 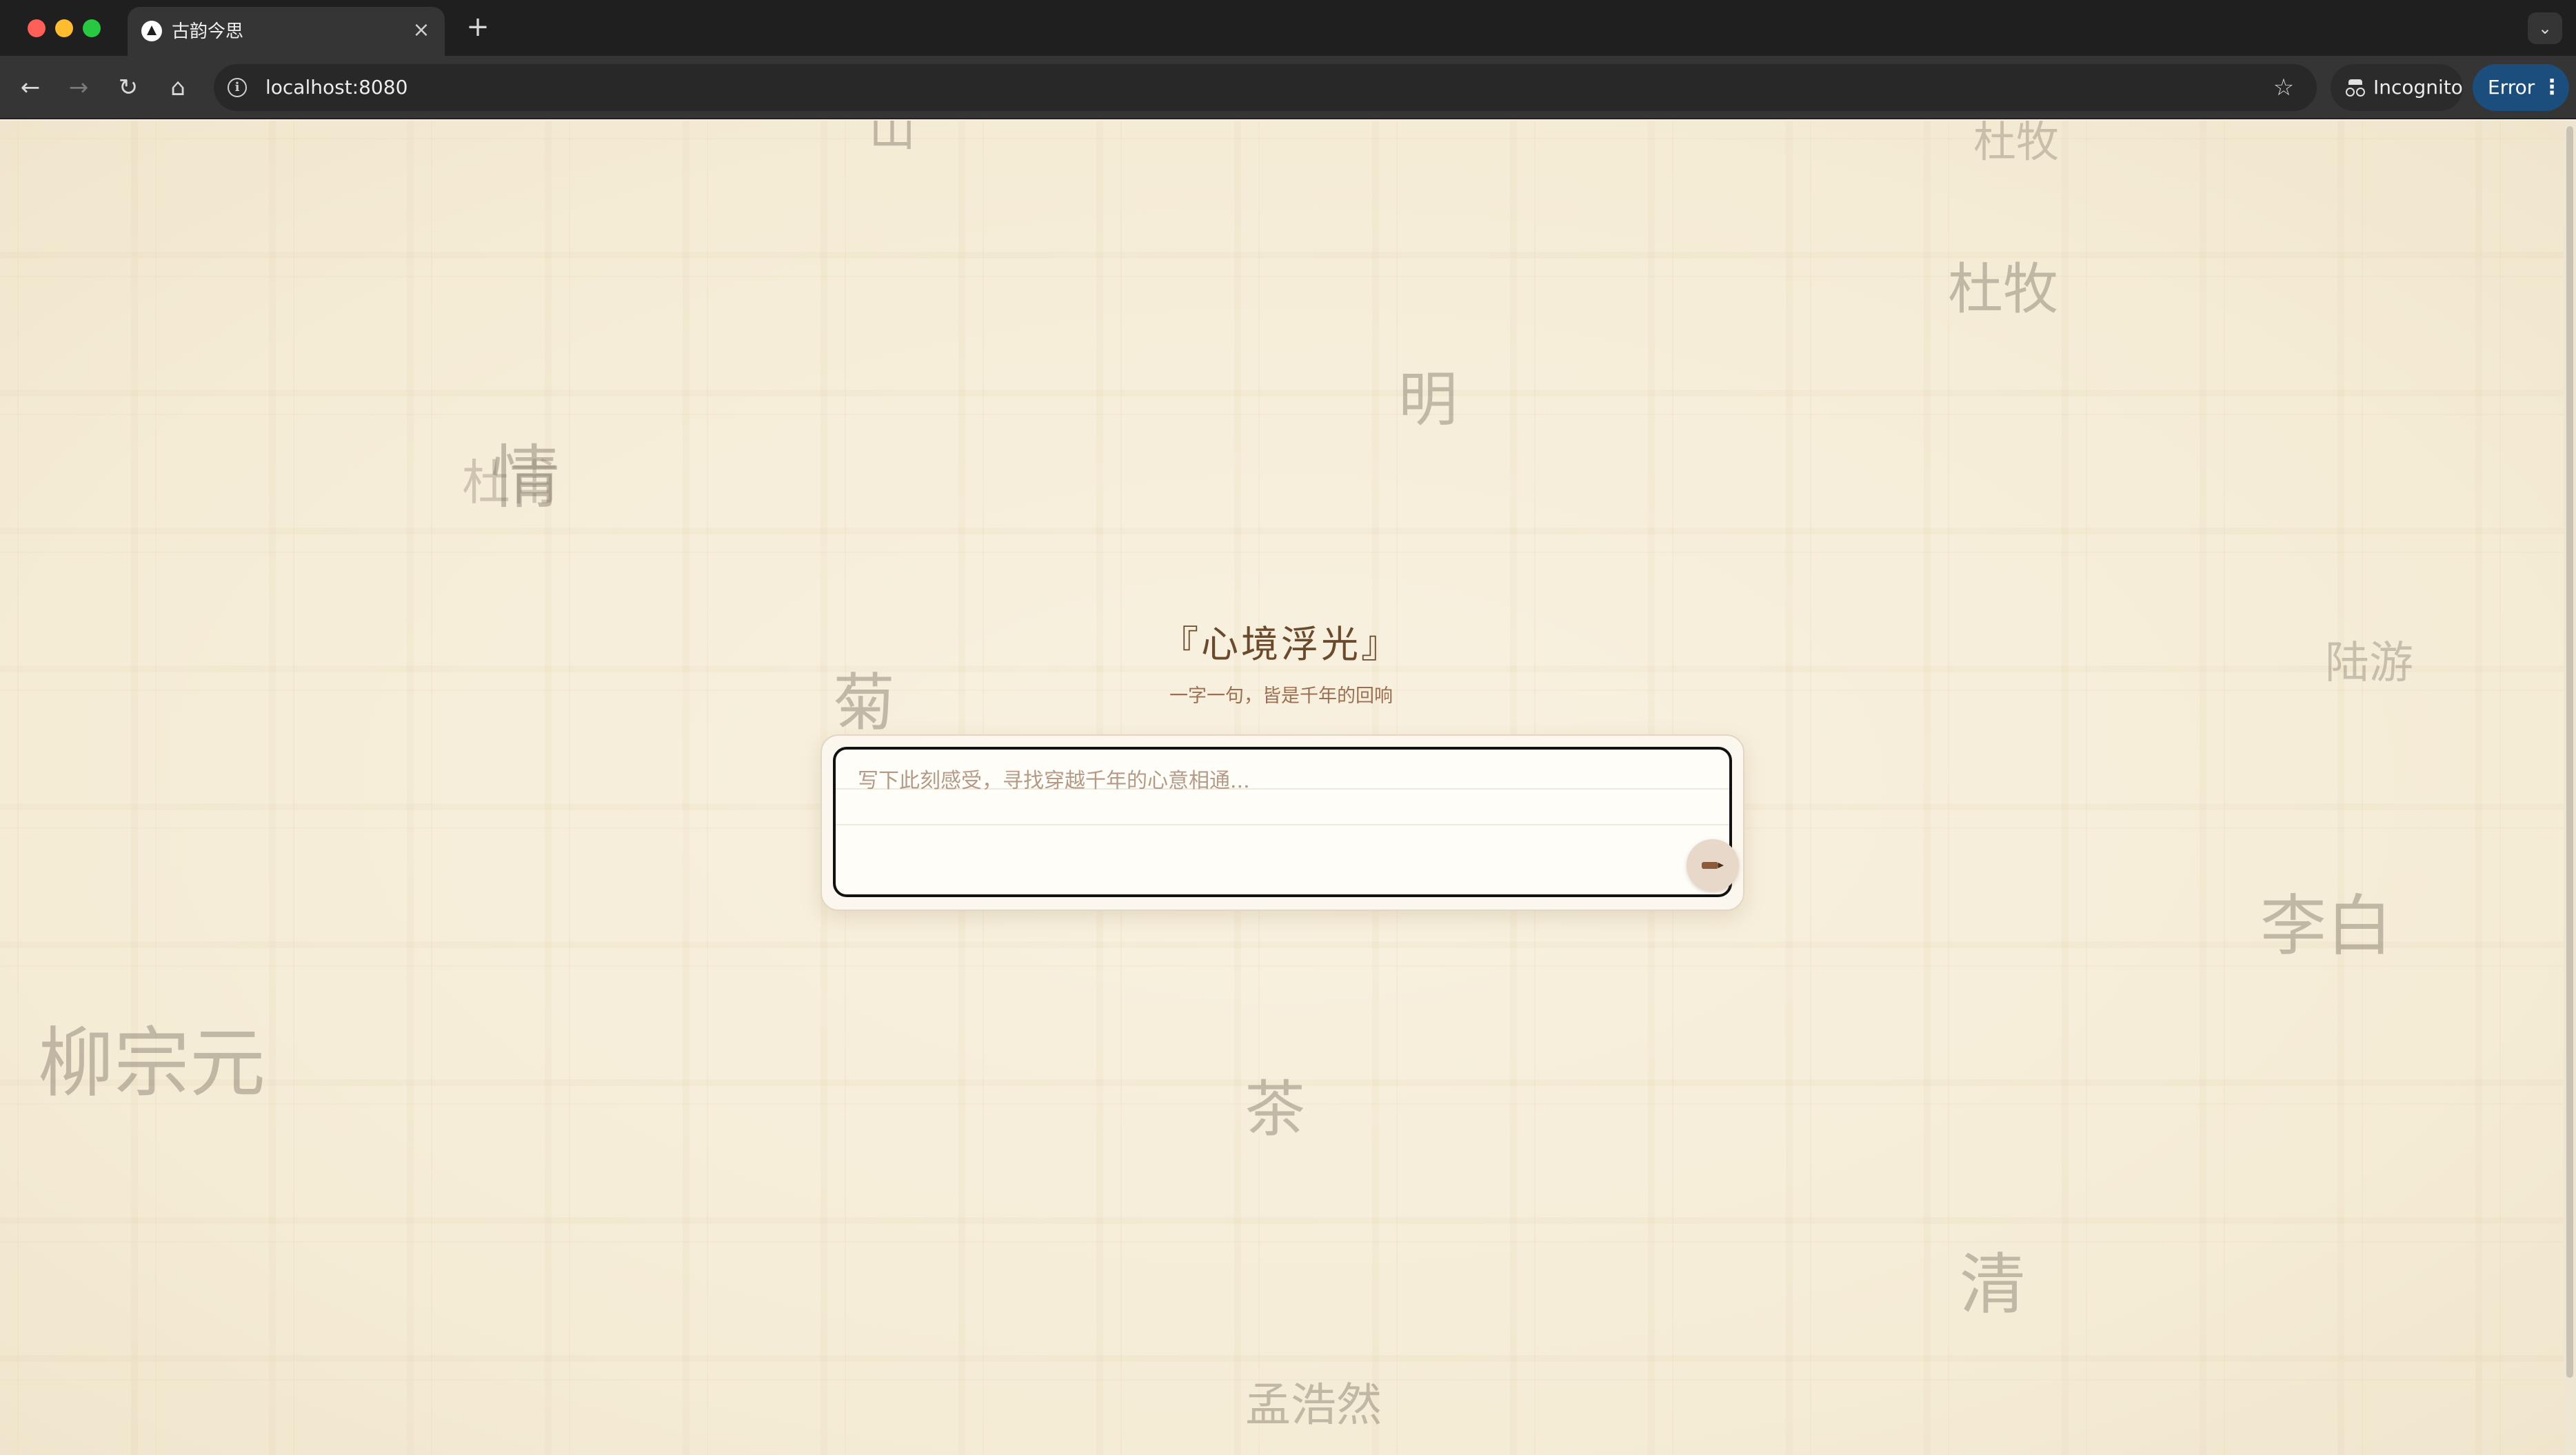 I want to click on submit-button, so click(x=1713, y=865).